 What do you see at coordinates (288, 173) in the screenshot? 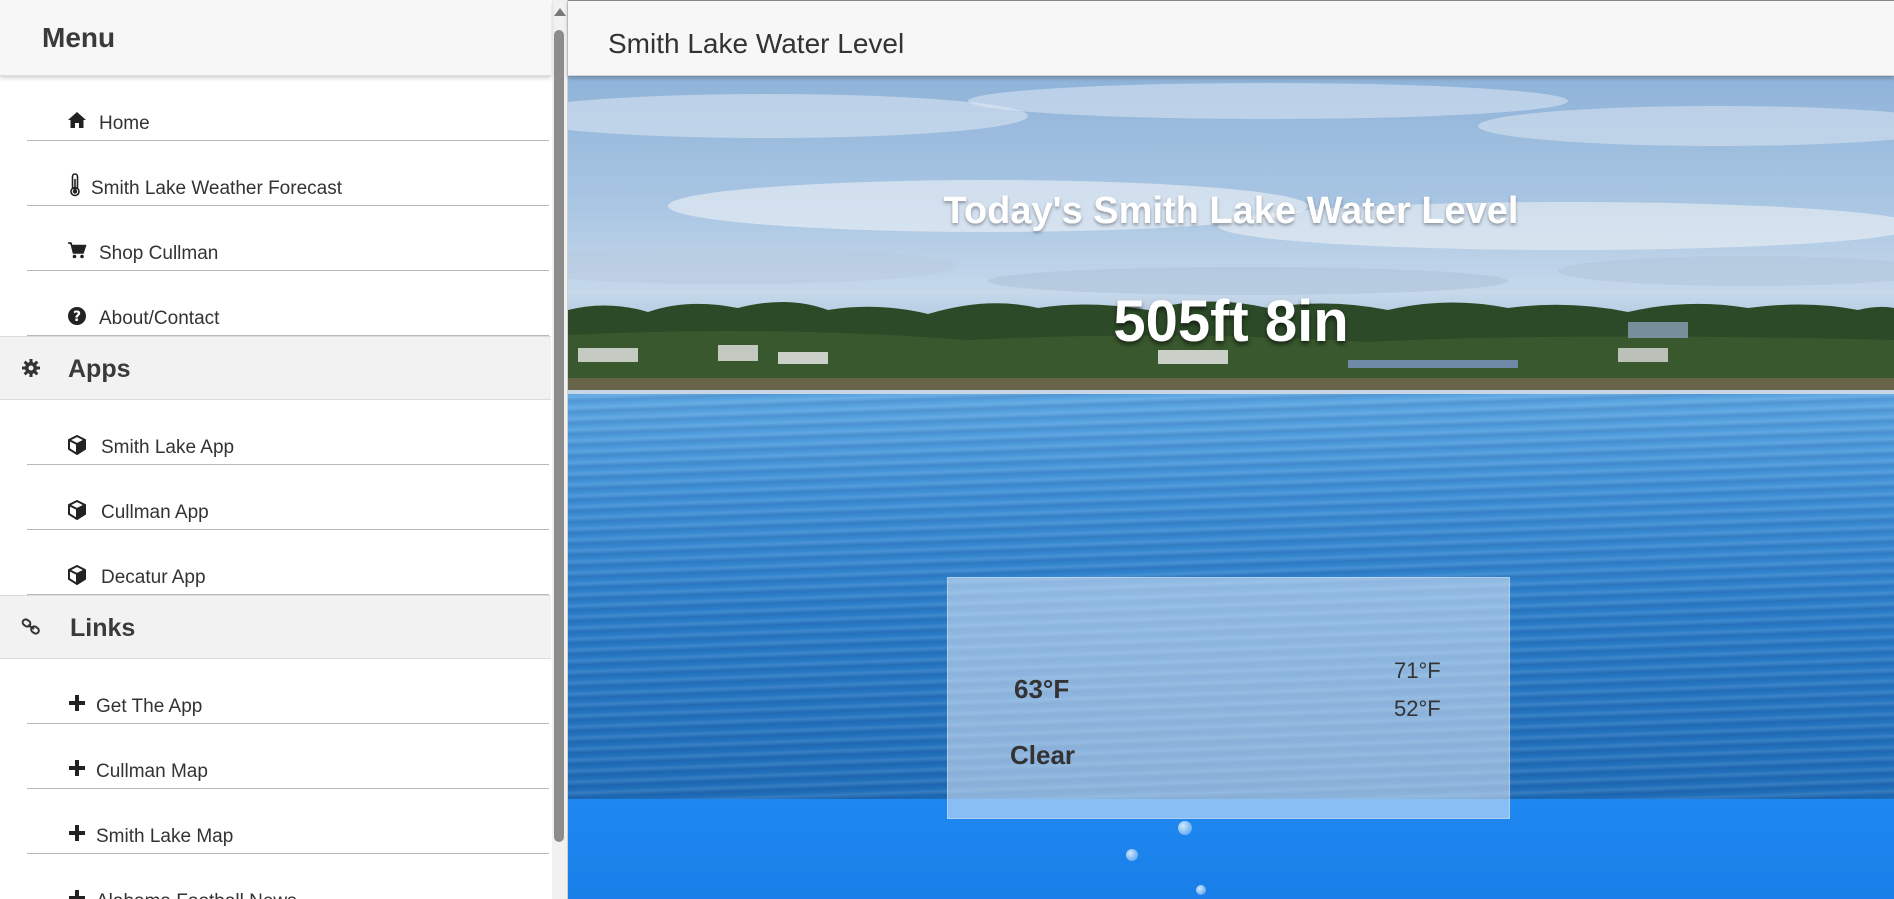
I see `menu-item-weather-forecast: Smith Lake Weather Forecast` at bounding box center [288, 173].